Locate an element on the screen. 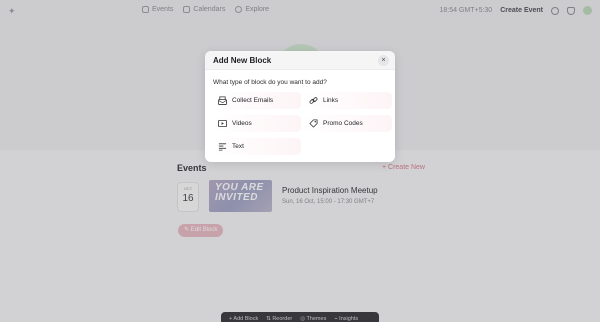 The width and height of the screenshot is (600, 322). video-icon is located at coordinates (222, 124).